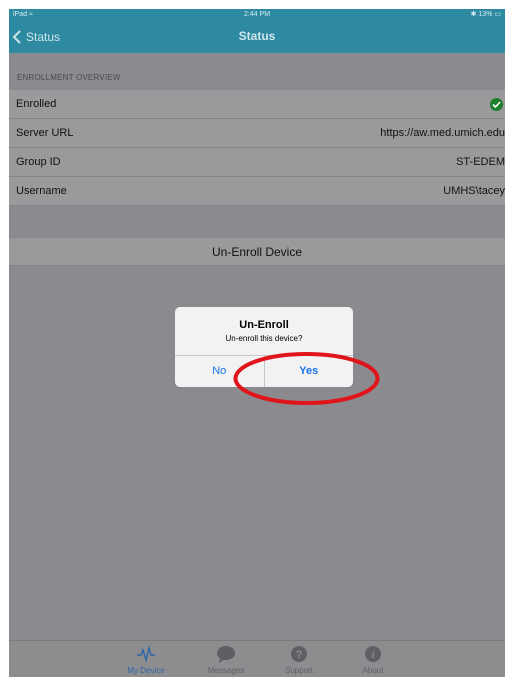  What do you see at coordinates (146, 670) in the screenshot?
I see `tab-label: My Device` at bounding box center [146, 670].